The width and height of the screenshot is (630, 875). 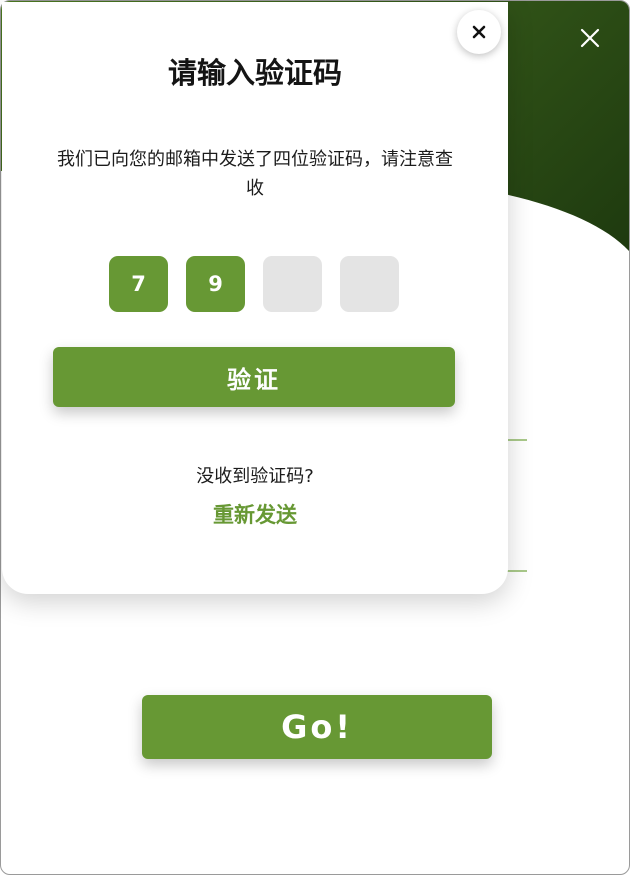 I want to click on go-button: Go!, so click(x=317, y=727).